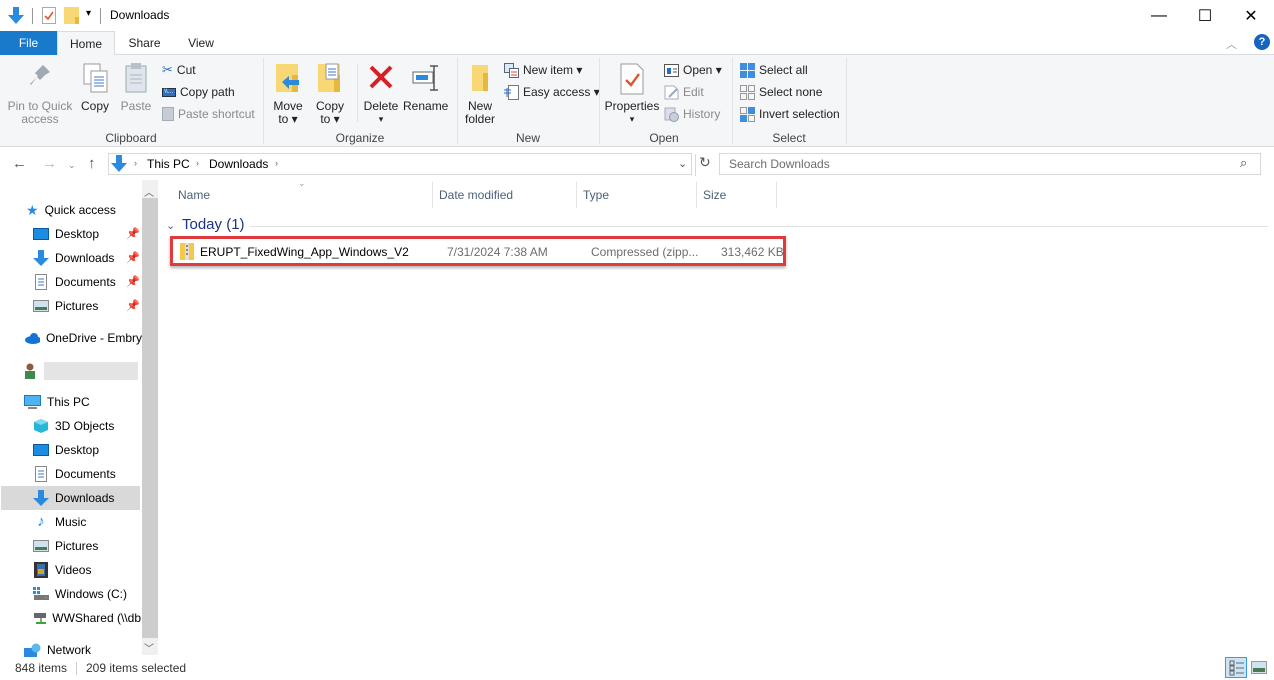  Describe the element at coordinates (133, 282) in the screenshot. I see `pin-icon: 📌` at that location.